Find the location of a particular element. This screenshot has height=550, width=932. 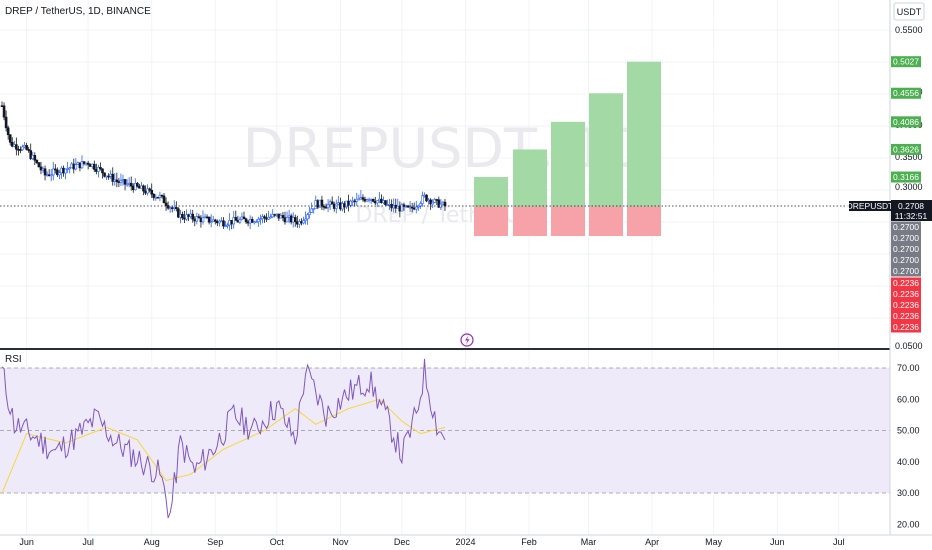

rsi-tick-label: 60.00 is located at coordinates (908, 399).